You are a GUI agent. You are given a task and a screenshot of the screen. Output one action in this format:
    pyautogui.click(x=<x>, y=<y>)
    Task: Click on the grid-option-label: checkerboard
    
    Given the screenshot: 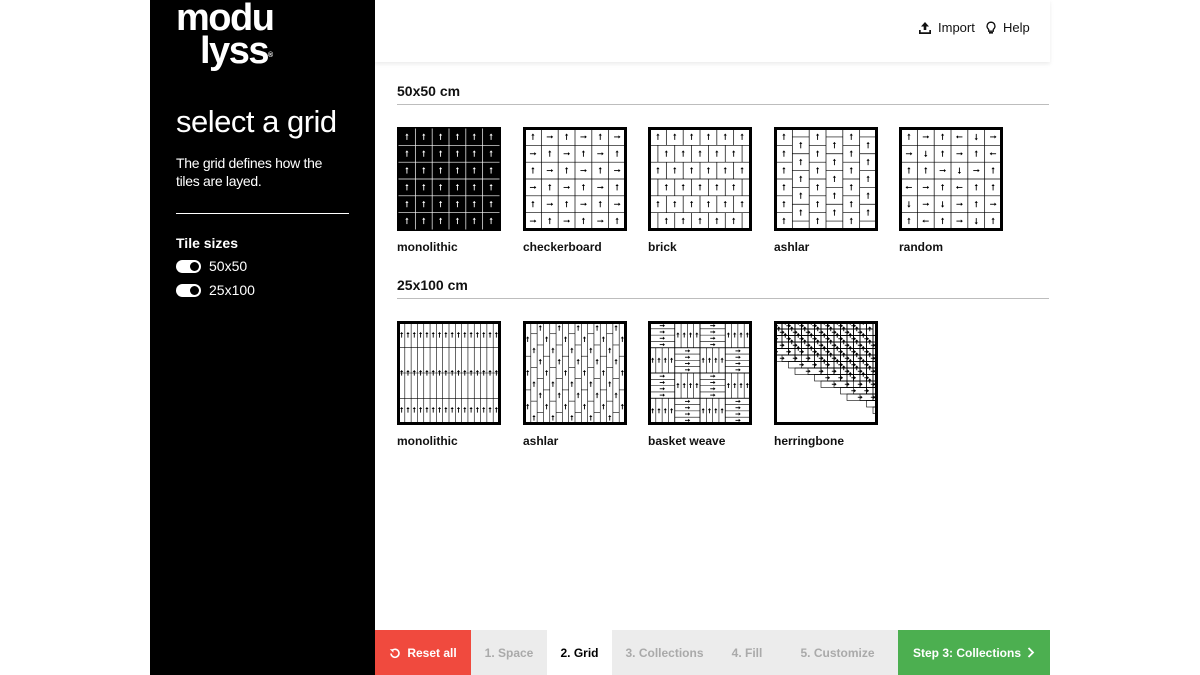 What is the action you would take?
    pyautogui.click(x=562, y=247)
    